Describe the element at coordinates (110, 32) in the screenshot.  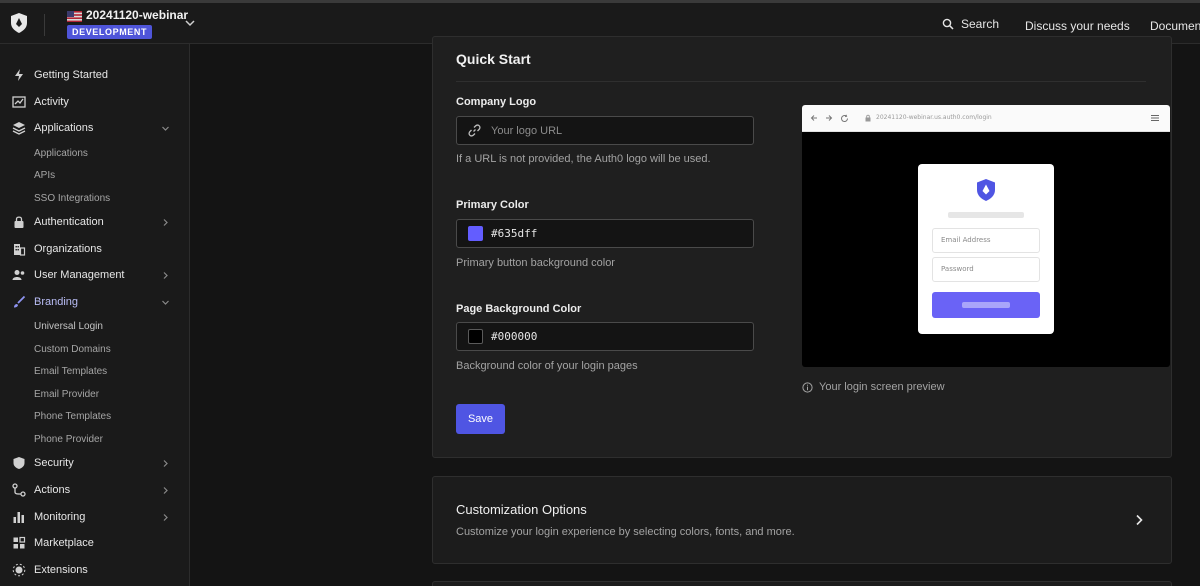
I see `environment-badge: DEVELOPMENT` at that location.